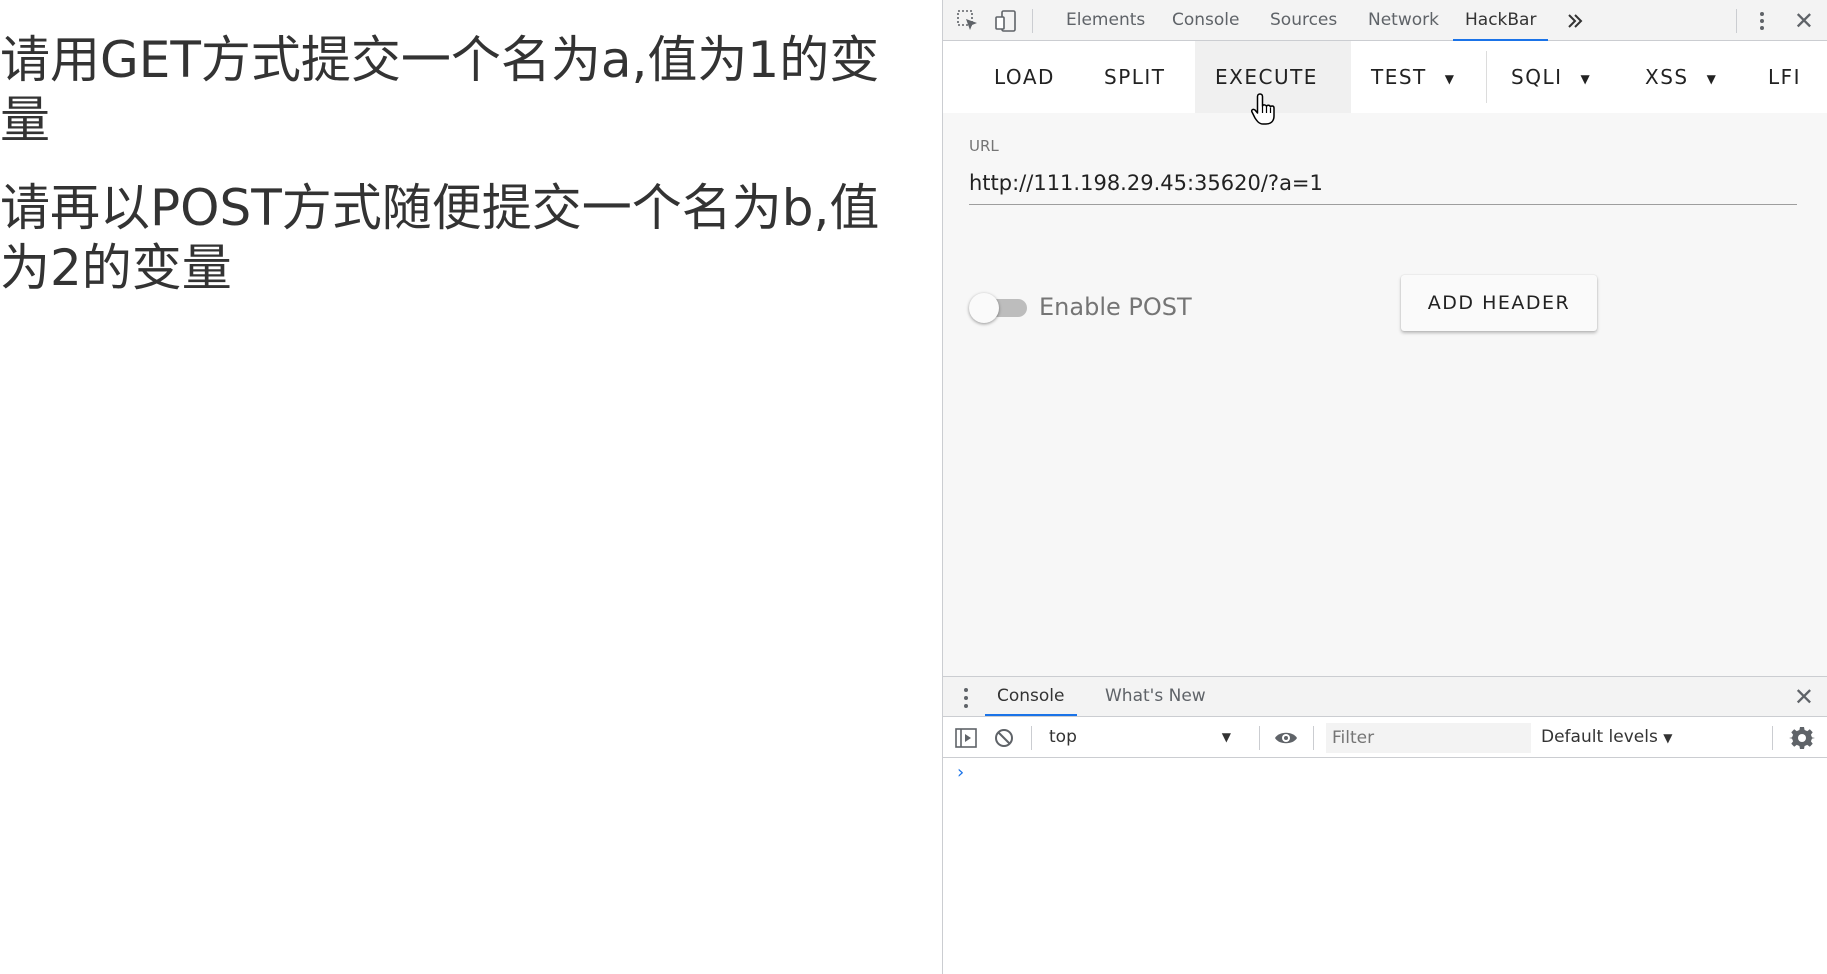 The height and width of the screenshot is (974, 1827). I want to click on sqli-button-label: SQLI, so click(1537, 77).